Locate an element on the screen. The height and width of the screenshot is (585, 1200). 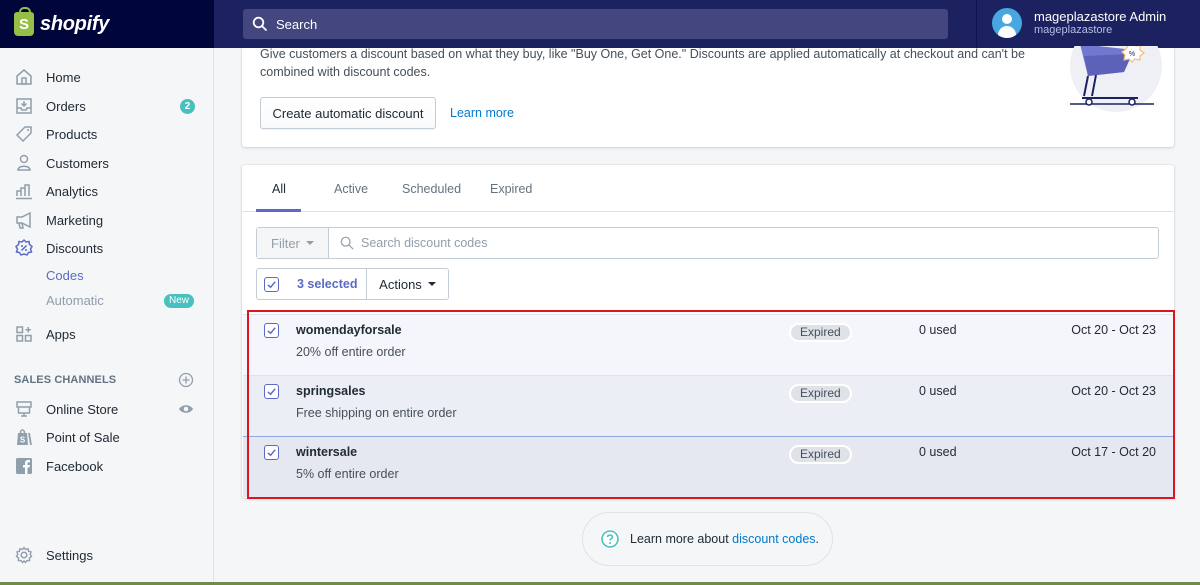
add-channel-icon is located at coordinates (186, 380).